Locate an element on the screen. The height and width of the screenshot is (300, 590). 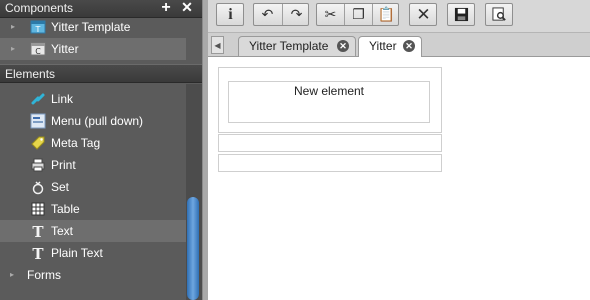
element-label: Print is located at coordinates (63, 165).